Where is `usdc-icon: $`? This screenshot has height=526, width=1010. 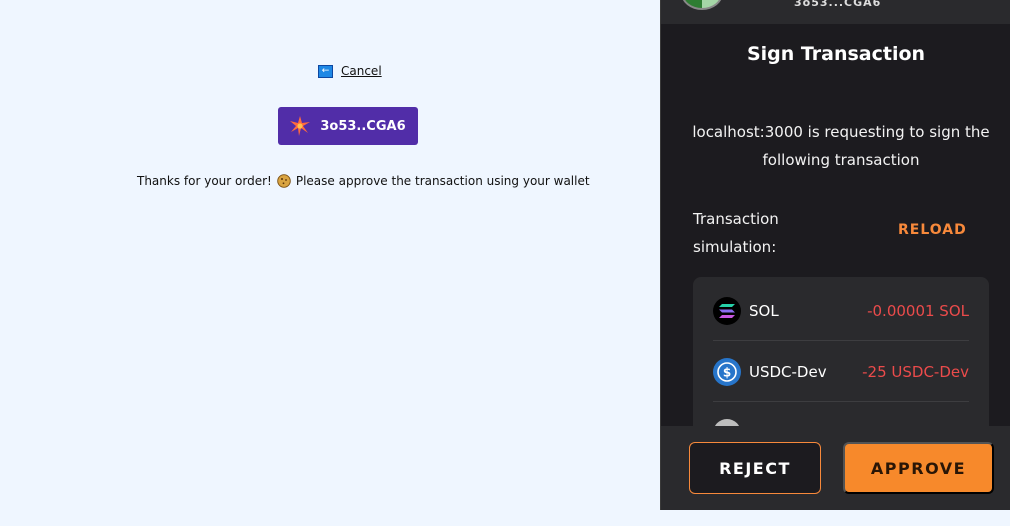
usdc-icon: $ is located at coordinates (727, 371).